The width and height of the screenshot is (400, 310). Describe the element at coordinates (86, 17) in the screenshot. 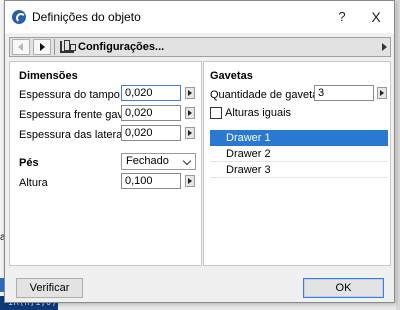

I see `dialog-title: Definições do objeto` at that location.